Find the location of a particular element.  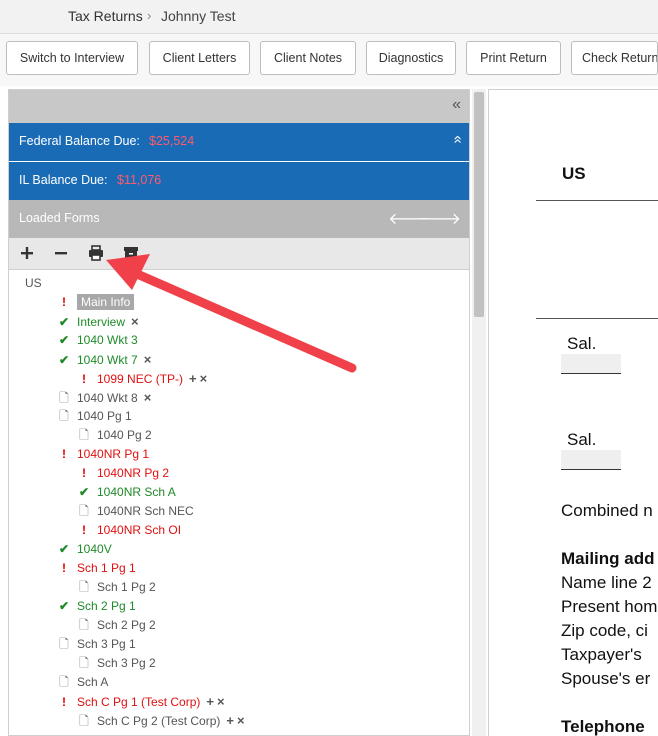

tree-item-1040nr-sch-nec: 🗋 1040NR Sch NEC is located at coordinates (135, 511).